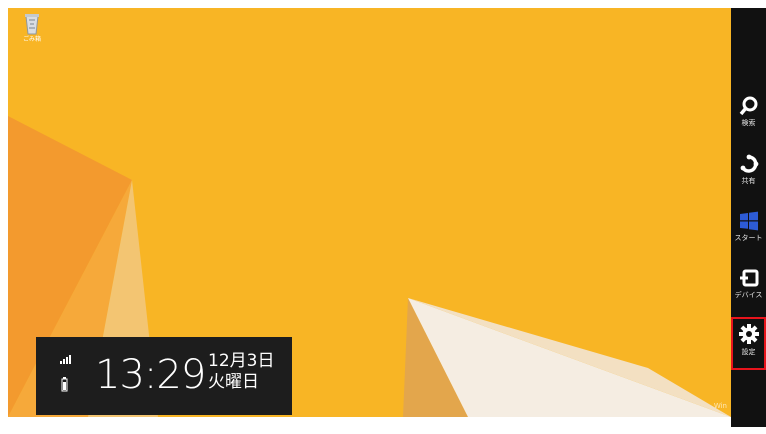  I want to click on windows-logo-icon, so click(748, 221).